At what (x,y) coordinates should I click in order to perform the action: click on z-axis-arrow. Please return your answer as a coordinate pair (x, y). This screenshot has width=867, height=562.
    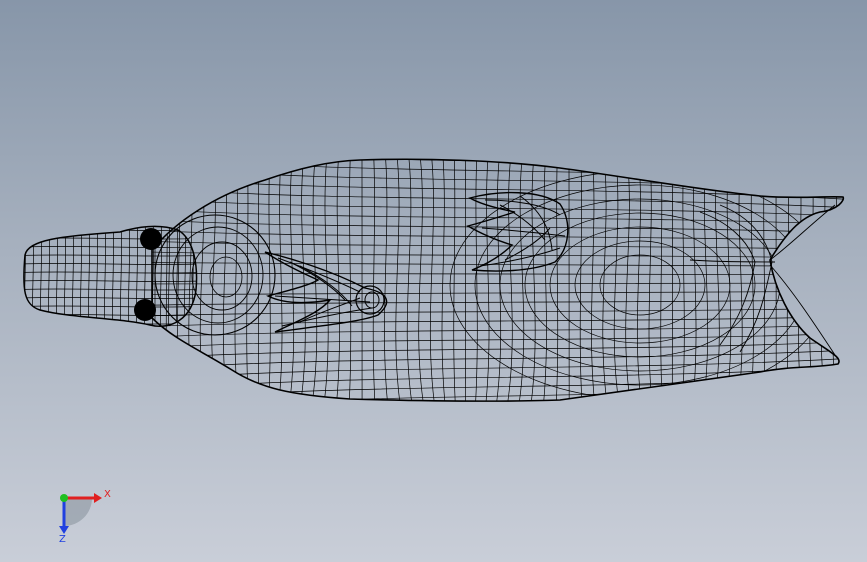
    Looking at the image, I should click on (64, 530).